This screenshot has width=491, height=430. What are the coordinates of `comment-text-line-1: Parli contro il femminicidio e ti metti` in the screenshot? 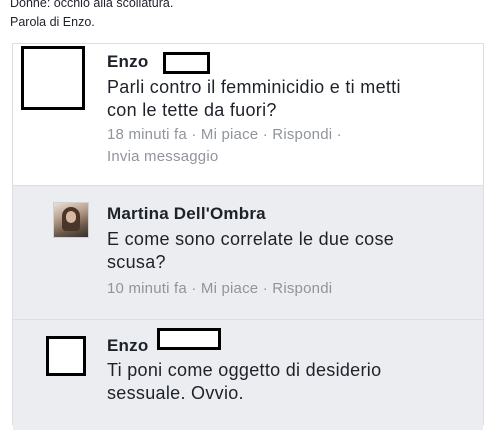 It's located at (254, 87).